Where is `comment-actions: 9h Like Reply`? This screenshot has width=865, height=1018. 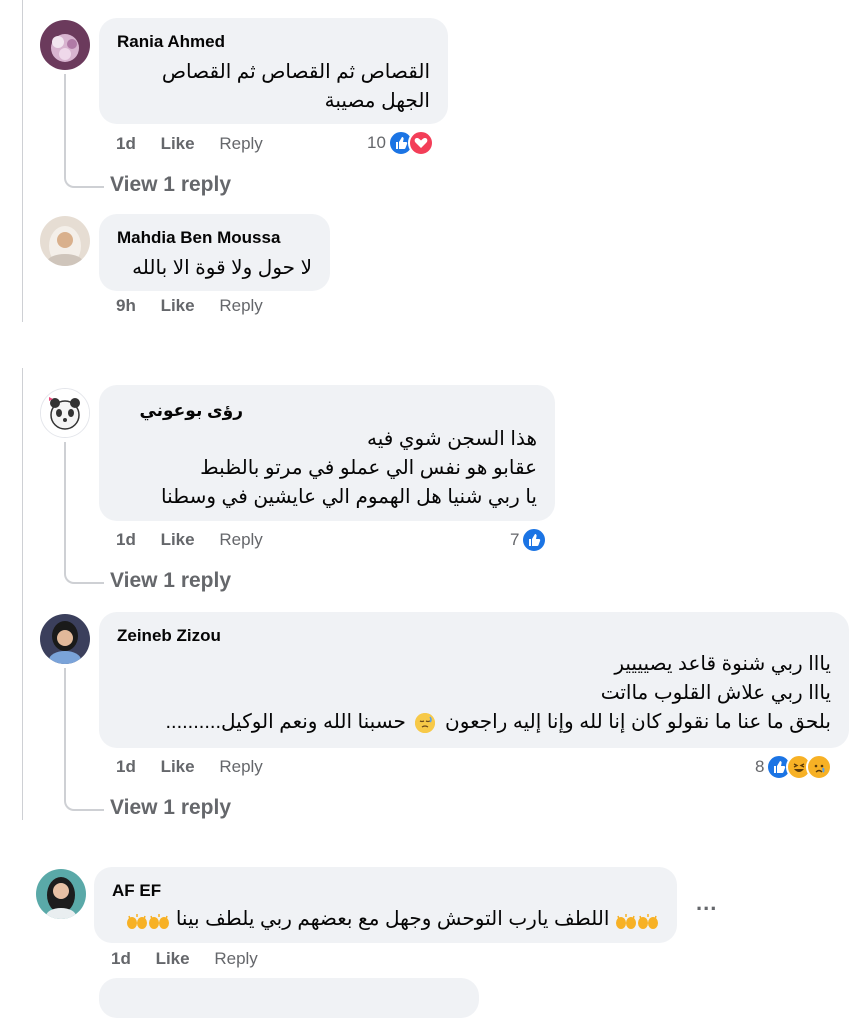 comment-actions: 9h Like Reply is located at coordinates (189, 306).